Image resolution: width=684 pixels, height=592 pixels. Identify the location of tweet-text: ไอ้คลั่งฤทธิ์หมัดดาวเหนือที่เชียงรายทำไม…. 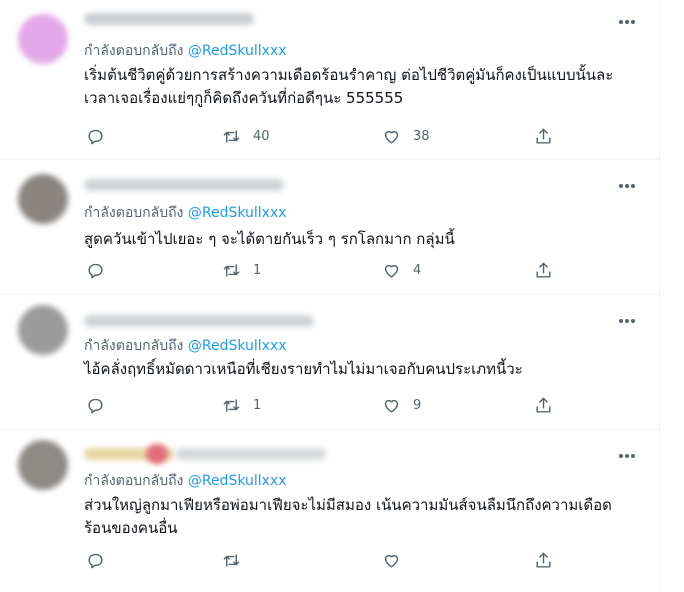
(303, 369).